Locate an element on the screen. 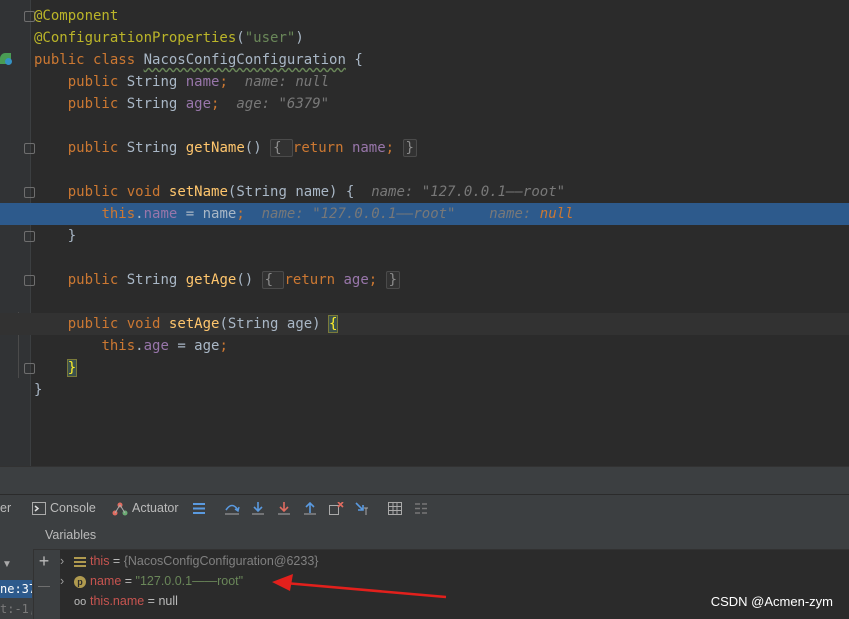 The image size is (849, 619). code-line: @ConfigurationProperties("user") is located at coordinates (424, 38).